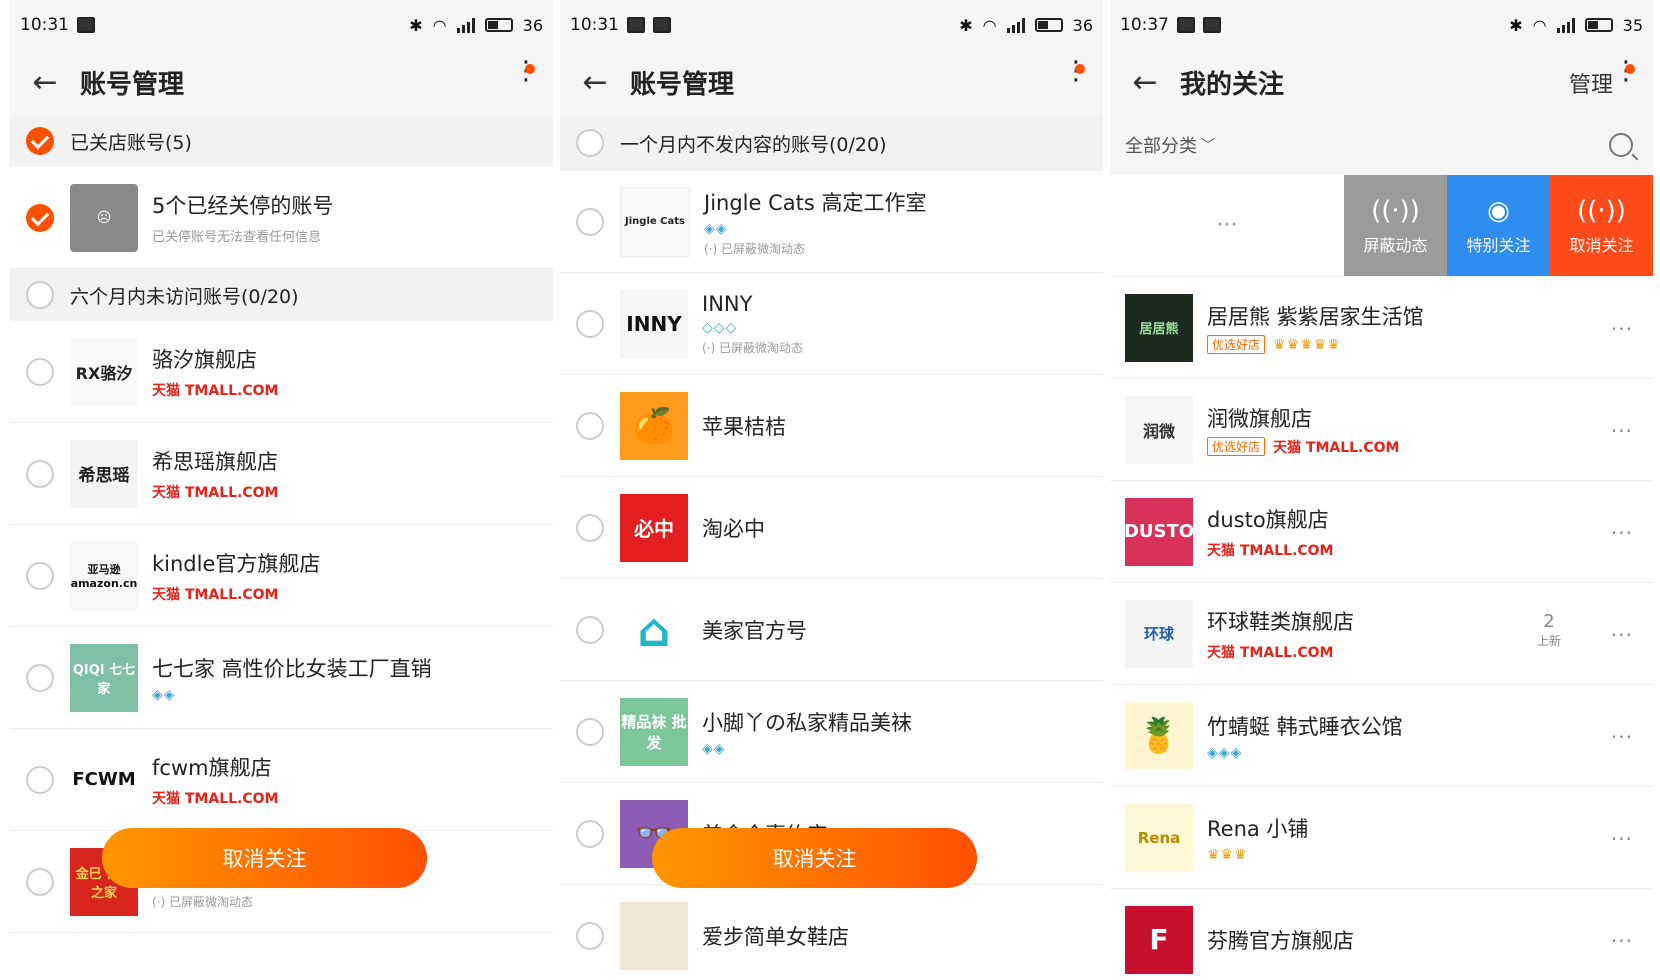 This screenshot has height=980, width=1660. I want to click on list-item: 亚马逊 amazon.cn kindle官方旗舰店 天猫 TMALL.COM, so click(281, 576).